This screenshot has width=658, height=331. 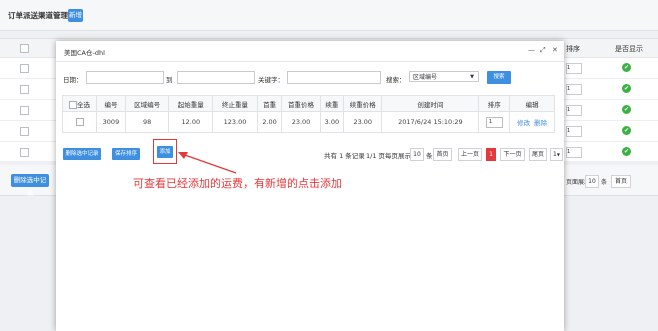 I want to click on region-code-cell: 98, so click(x=147, y=122).